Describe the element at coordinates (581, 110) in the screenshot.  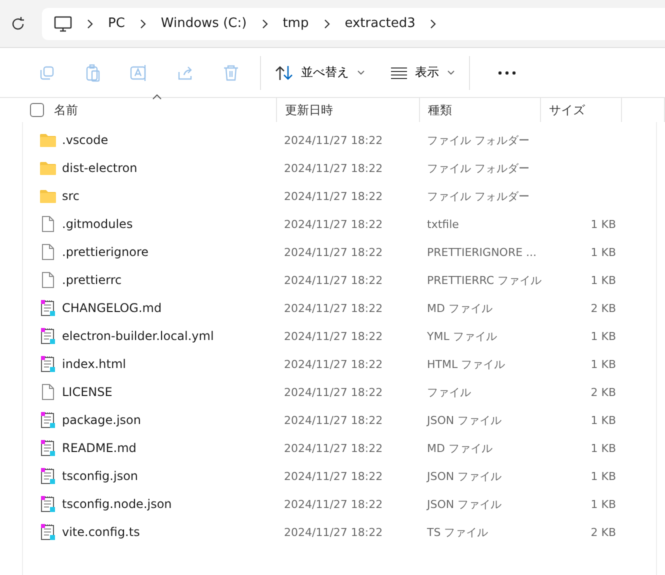
I see `column-header: サイズ` at that location.